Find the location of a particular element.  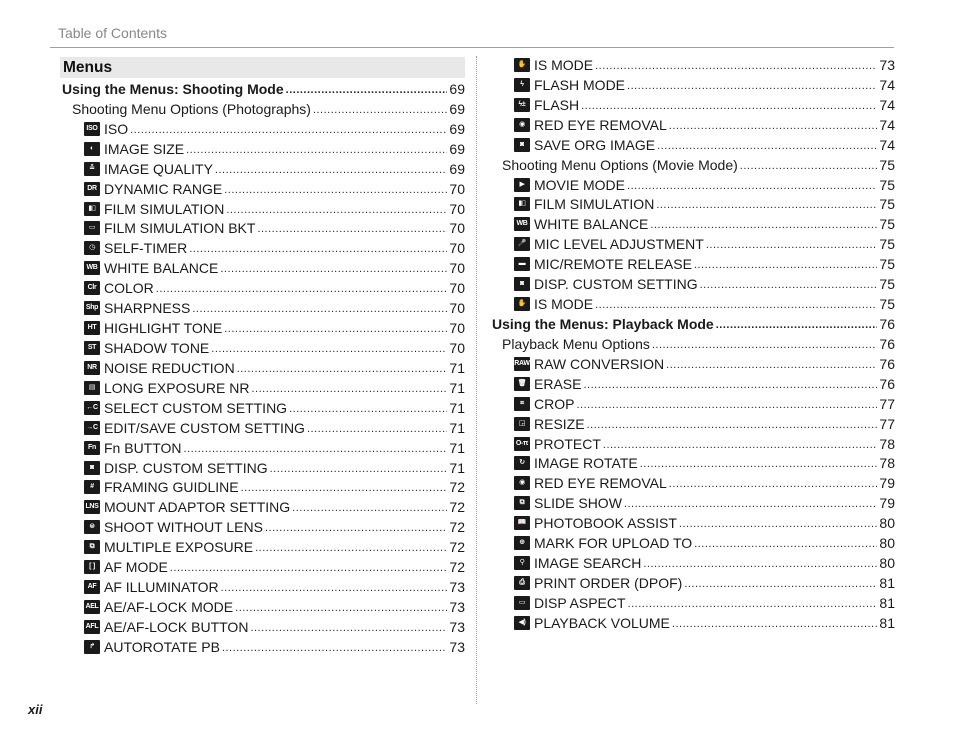

toc-entry: ▤ LONG EXPOSURE NR 71 is located at coordinates (262, 389).